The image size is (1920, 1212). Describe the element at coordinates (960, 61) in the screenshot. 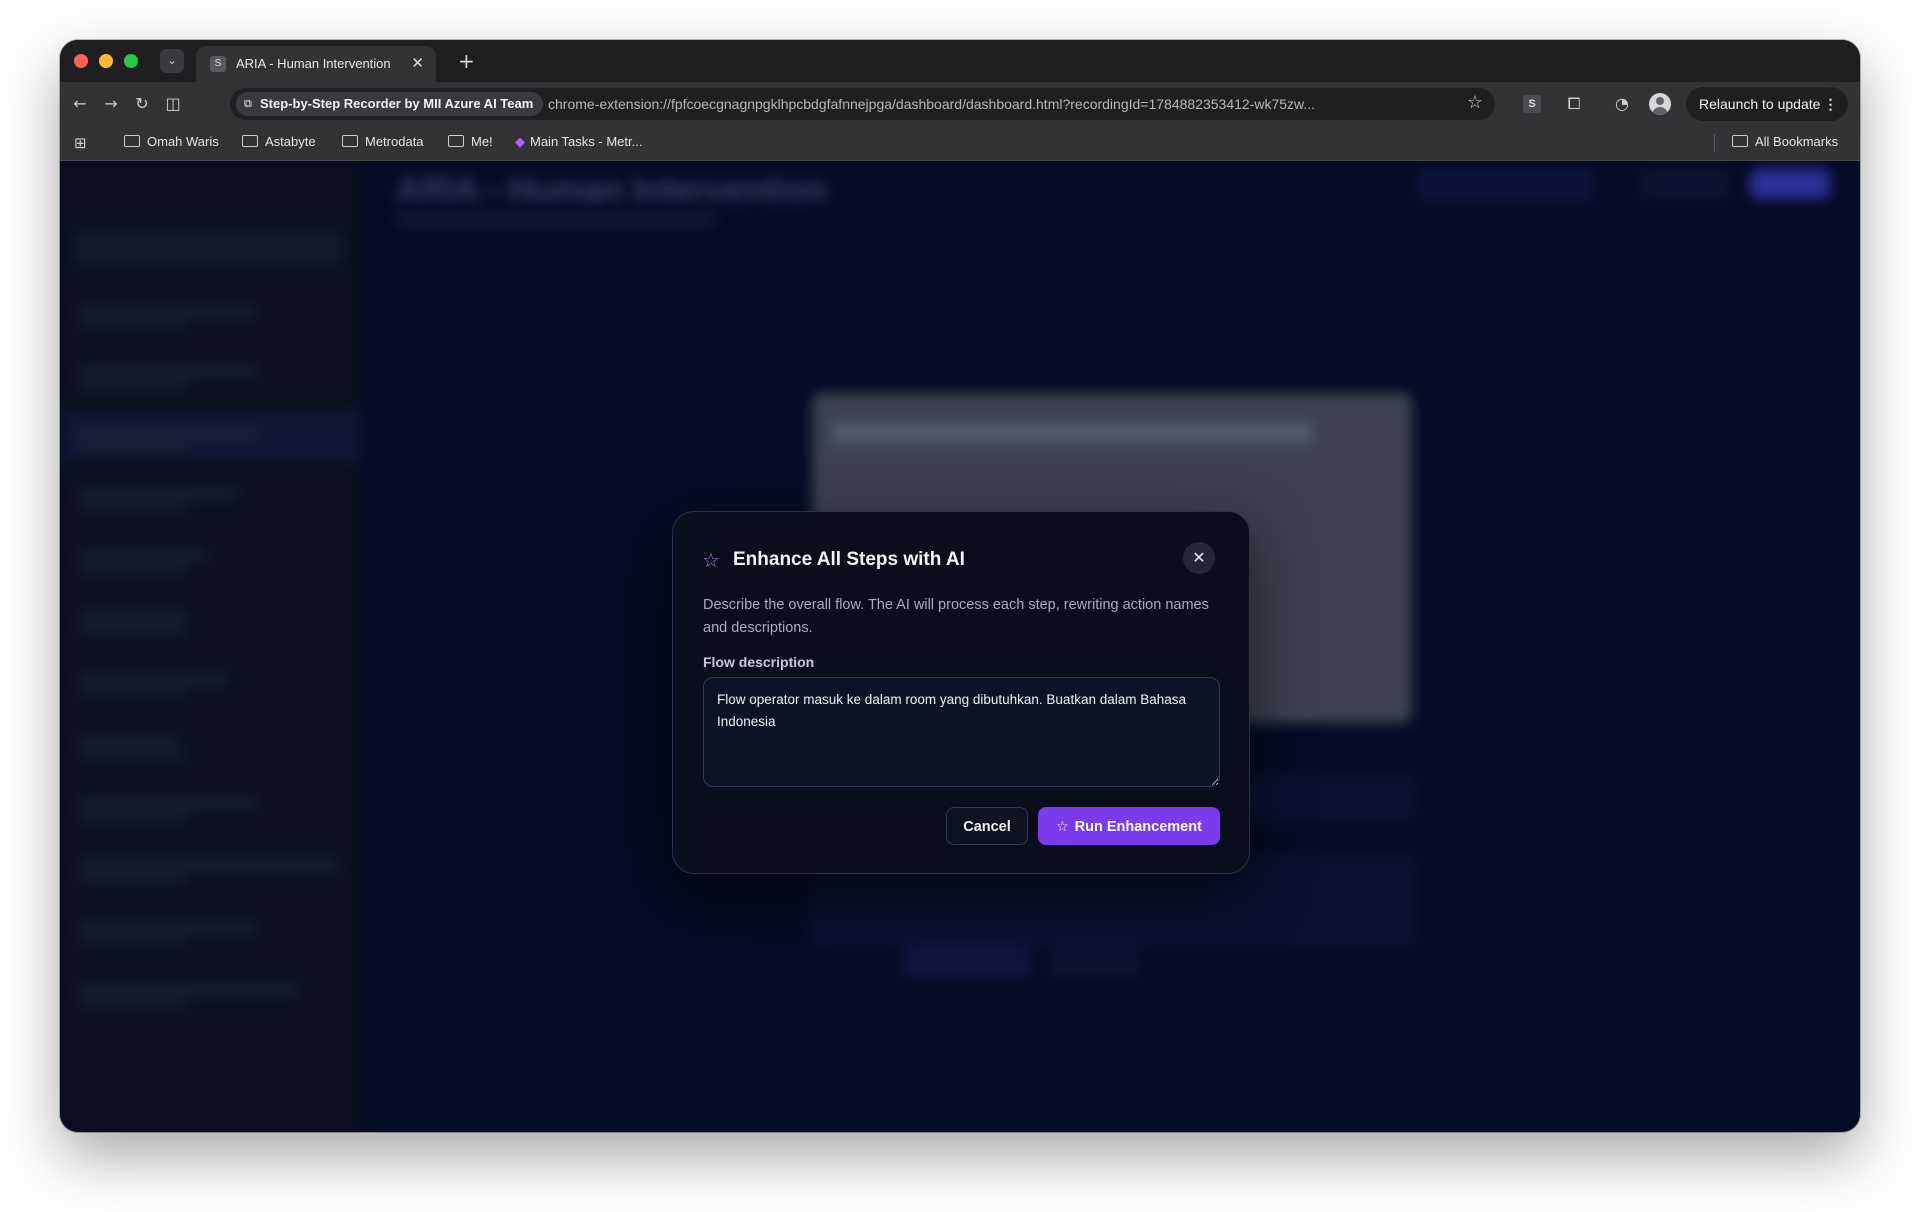

I see `tab-strip: ⌄ S ARIA - Human Intervention ✕ +` at that location.